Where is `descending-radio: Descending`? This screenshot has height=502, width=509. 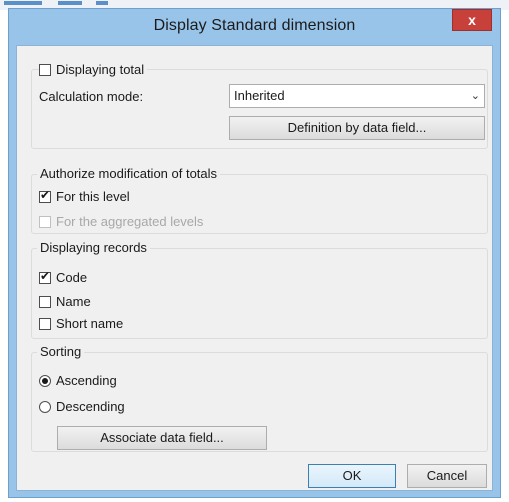 descending-radio: Descending is located at coordinates (82, 406).